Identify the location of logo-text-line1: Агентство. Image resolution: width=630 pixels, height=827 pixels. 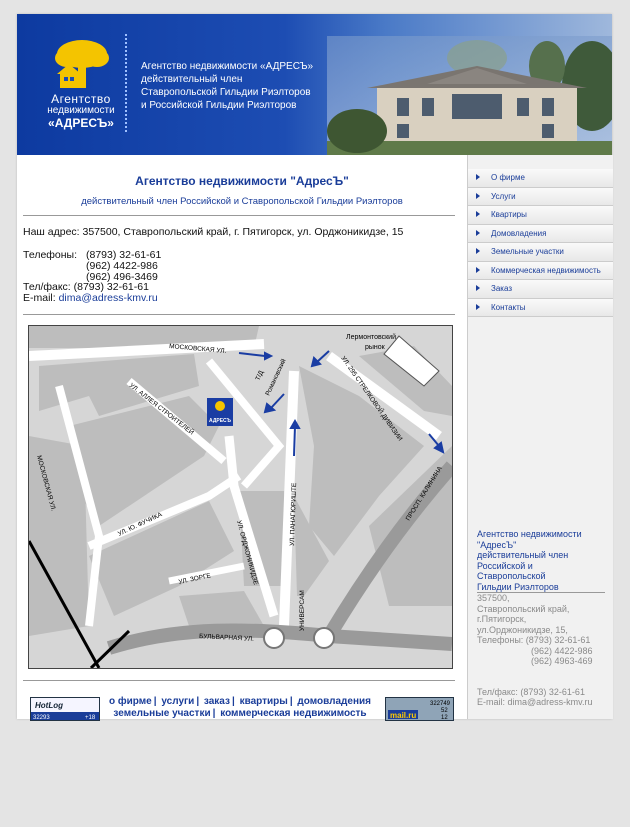
(81, 99).